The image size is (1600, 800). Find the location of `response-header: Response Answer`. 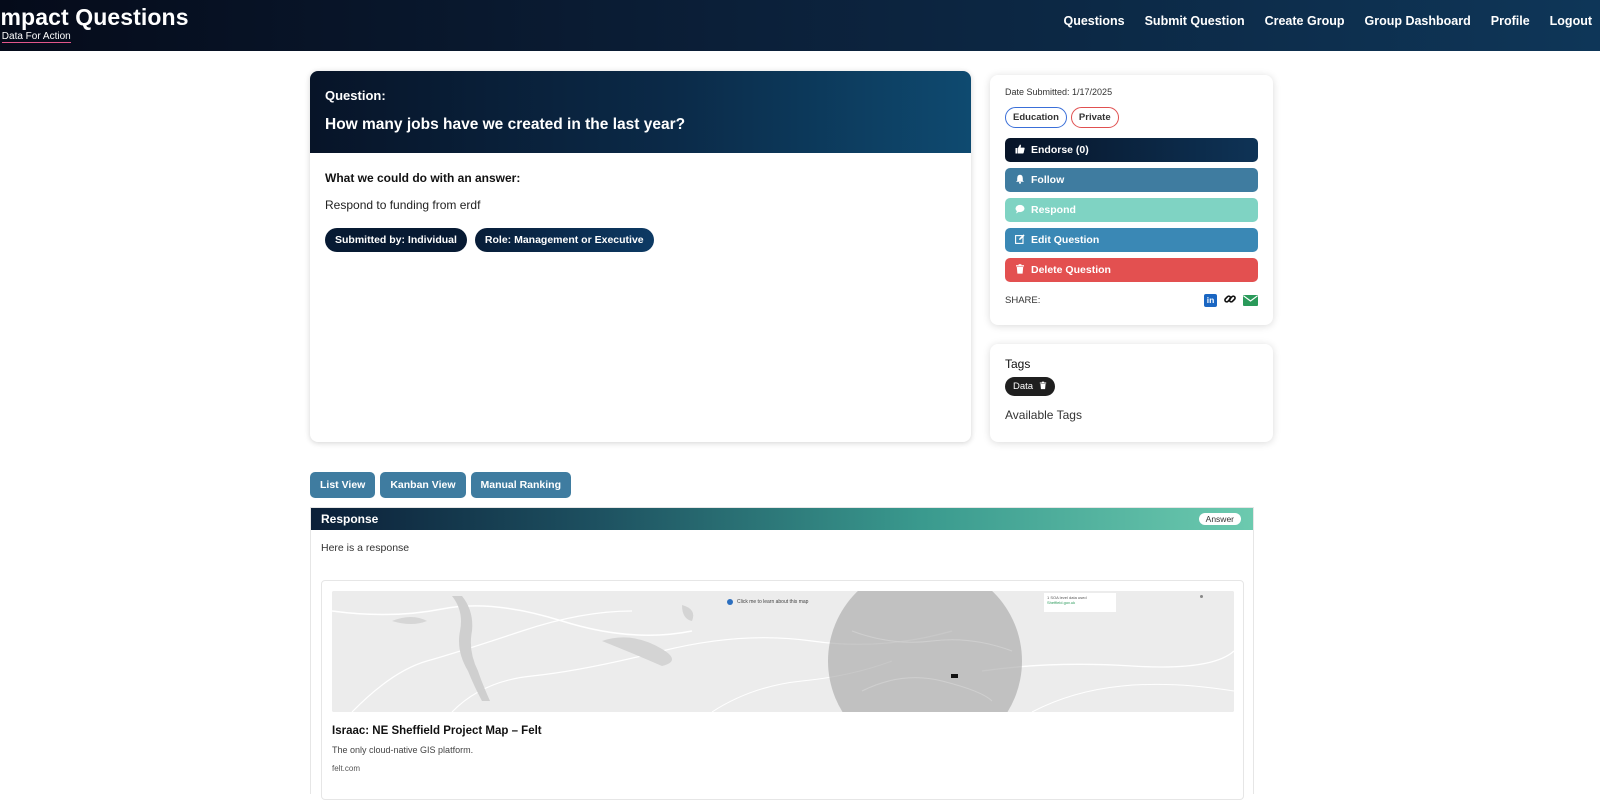

response-header: Response Answer is located at coordinates (782, 519).